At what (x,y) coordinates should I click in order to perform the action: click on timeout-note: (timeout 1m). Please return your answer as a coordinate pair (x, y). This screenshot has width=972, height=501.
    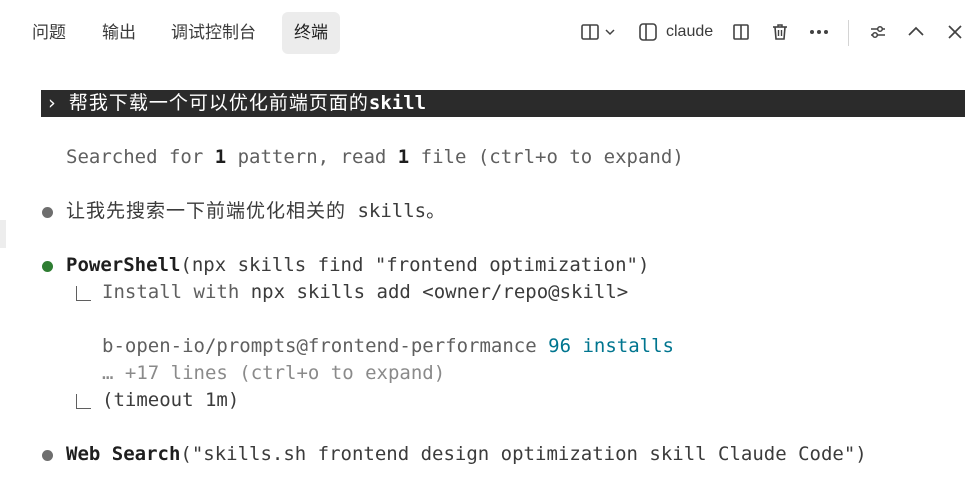
    Looking at the image, I should click on (171, 400).